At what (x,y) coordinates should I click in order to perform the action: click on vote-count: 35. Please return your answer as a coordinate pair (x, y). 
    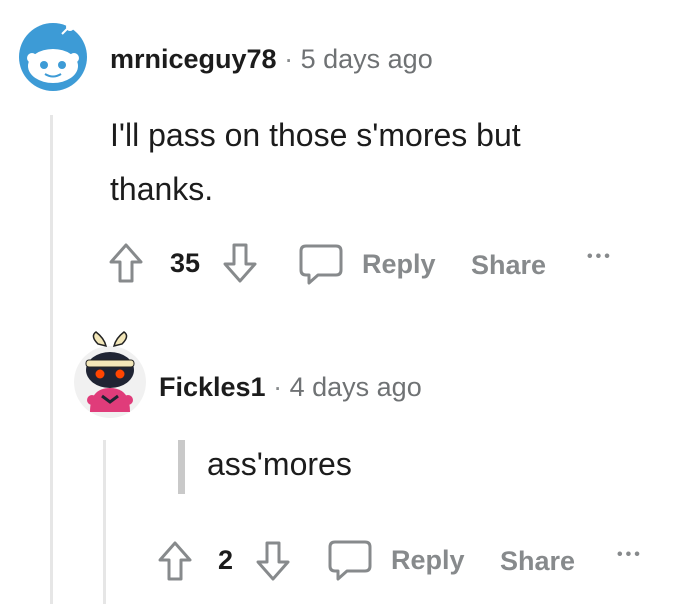
    Looking at the image, I should click on (185, 263).